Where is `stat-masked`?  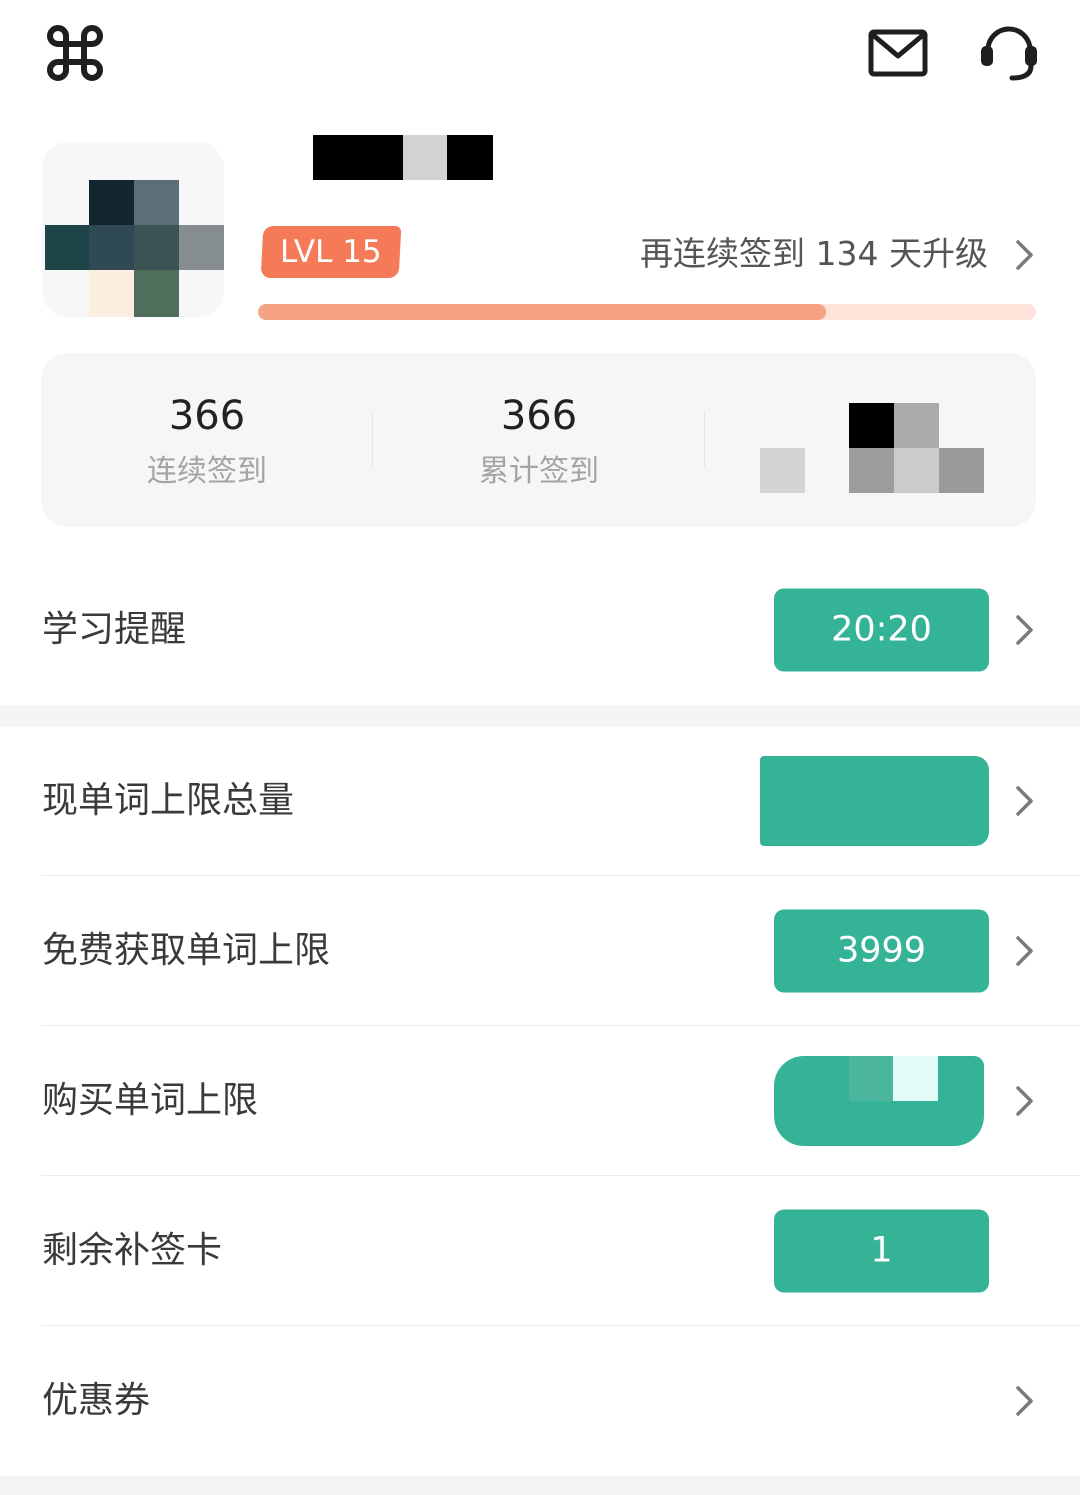 stat-masked is located at coordinates (871, 440).